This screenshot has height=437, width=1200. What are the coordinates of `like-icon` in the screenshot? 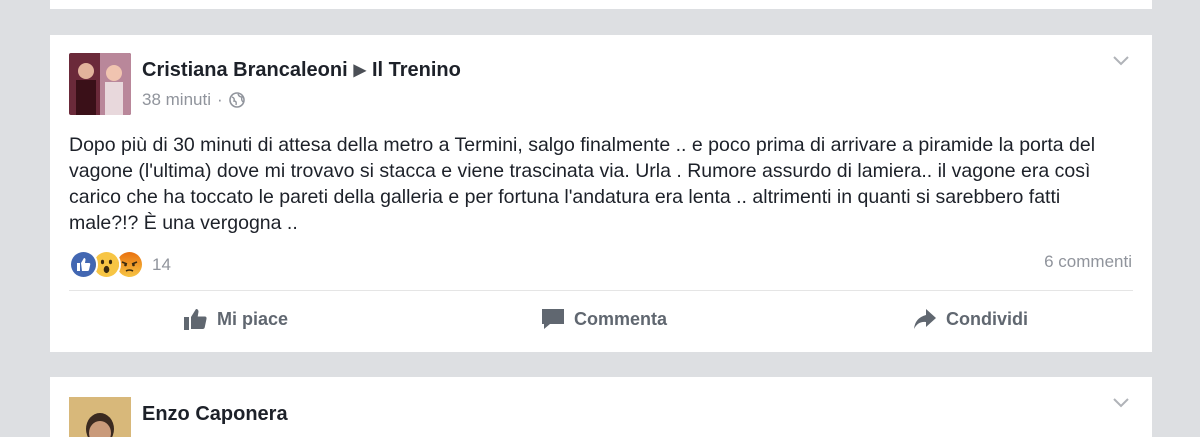 It's located at (83, 264).